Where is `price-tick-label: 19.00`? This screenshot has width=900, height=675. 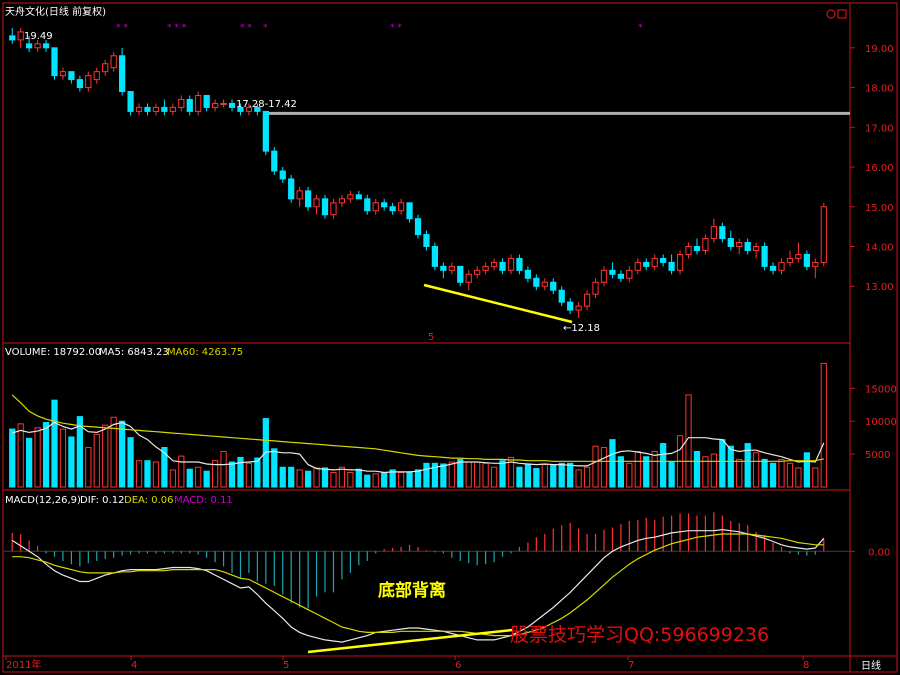
price-tick-label: 19.00 is located at coordinates (879, 49).